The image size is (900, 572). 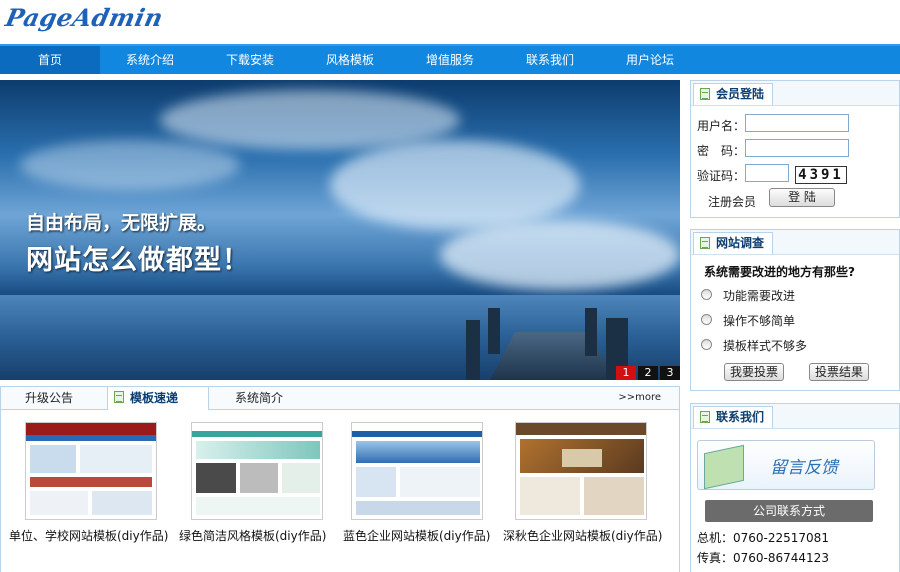 I want to click on survey-panel-header: 网站调查, so click(x=795, y=242).